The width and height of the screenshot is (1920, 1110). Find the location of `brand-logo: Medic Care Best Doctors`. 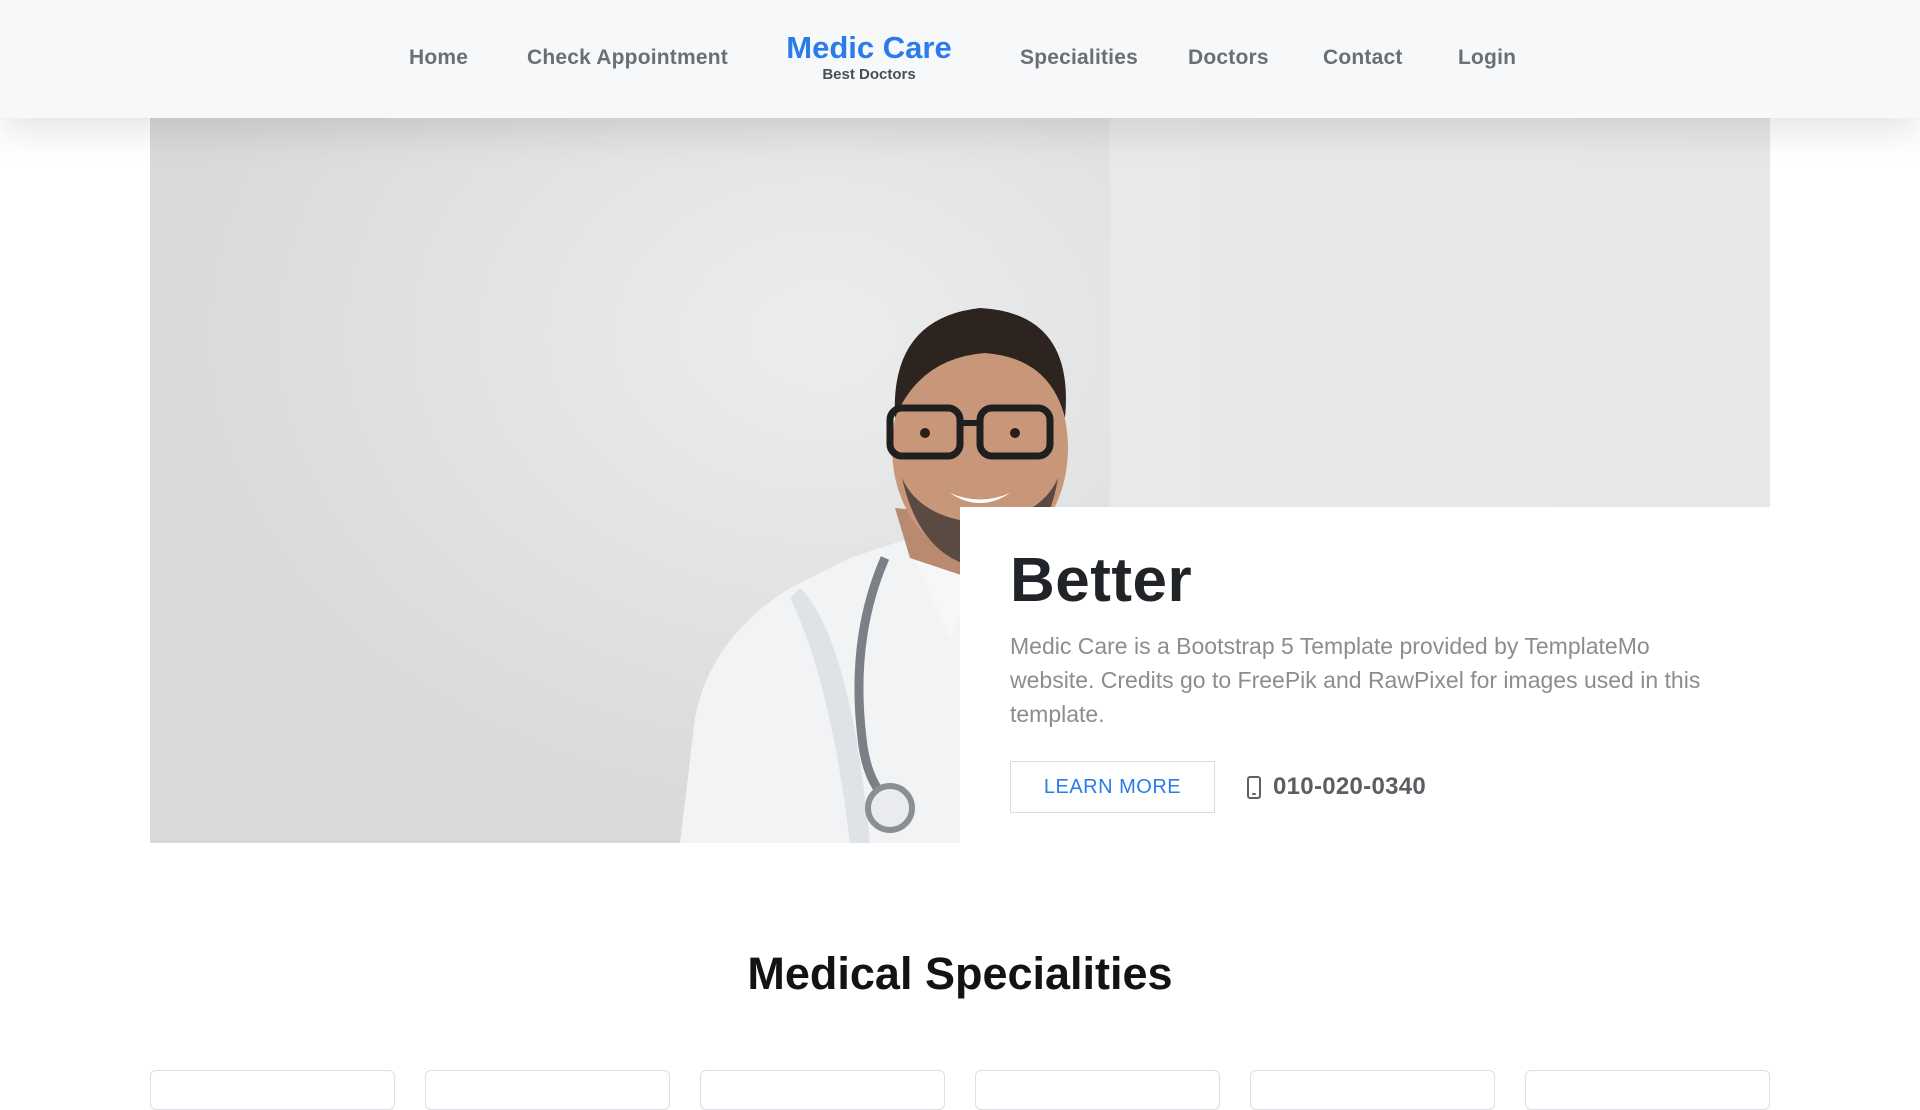

brand-logo: Medic Care Best Doctors is located at coordinates (869, 57).